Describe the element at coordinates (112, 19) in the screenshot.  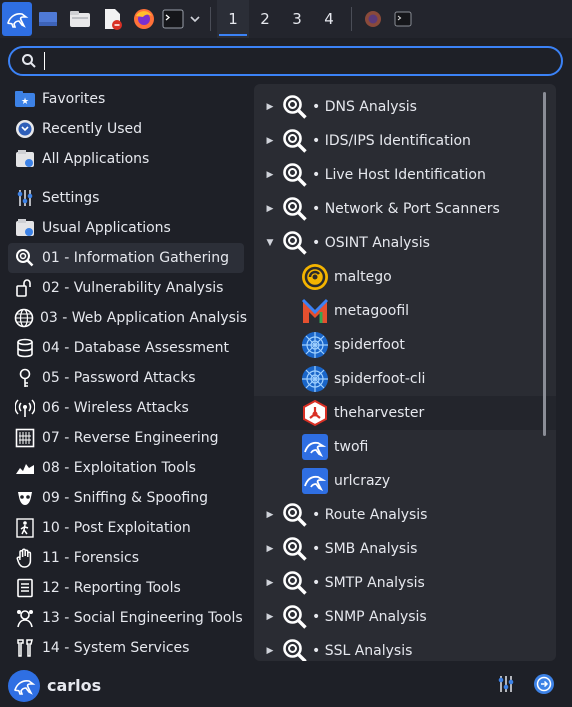
I see `text-editor-button` at that location.